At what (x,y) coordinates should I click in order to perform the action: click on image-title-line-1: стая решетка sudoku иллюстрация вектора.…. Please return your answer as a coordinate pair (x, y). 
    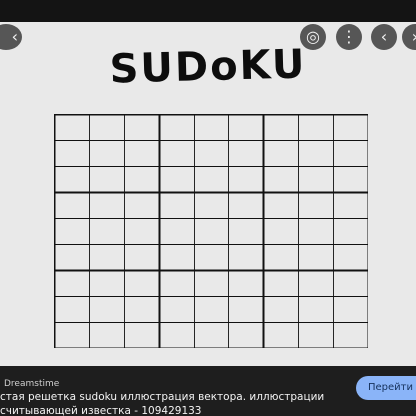
    Looking at the image, I should click on (180, 397).